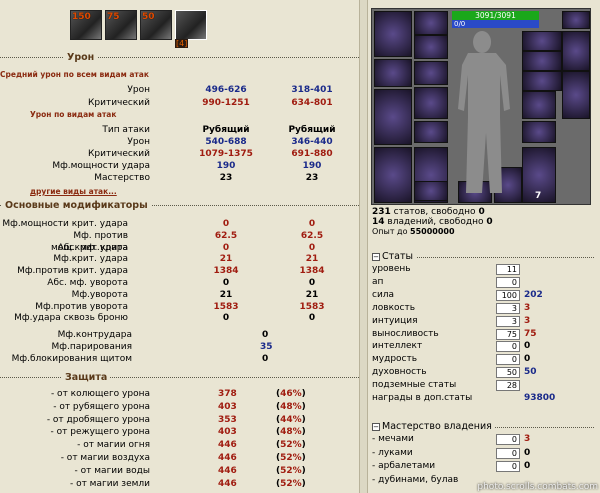 The width and height of the screenshot is (600, 493). I want to click on defense-row: - от магии воздуха 446 (52%), so click(179, 458).